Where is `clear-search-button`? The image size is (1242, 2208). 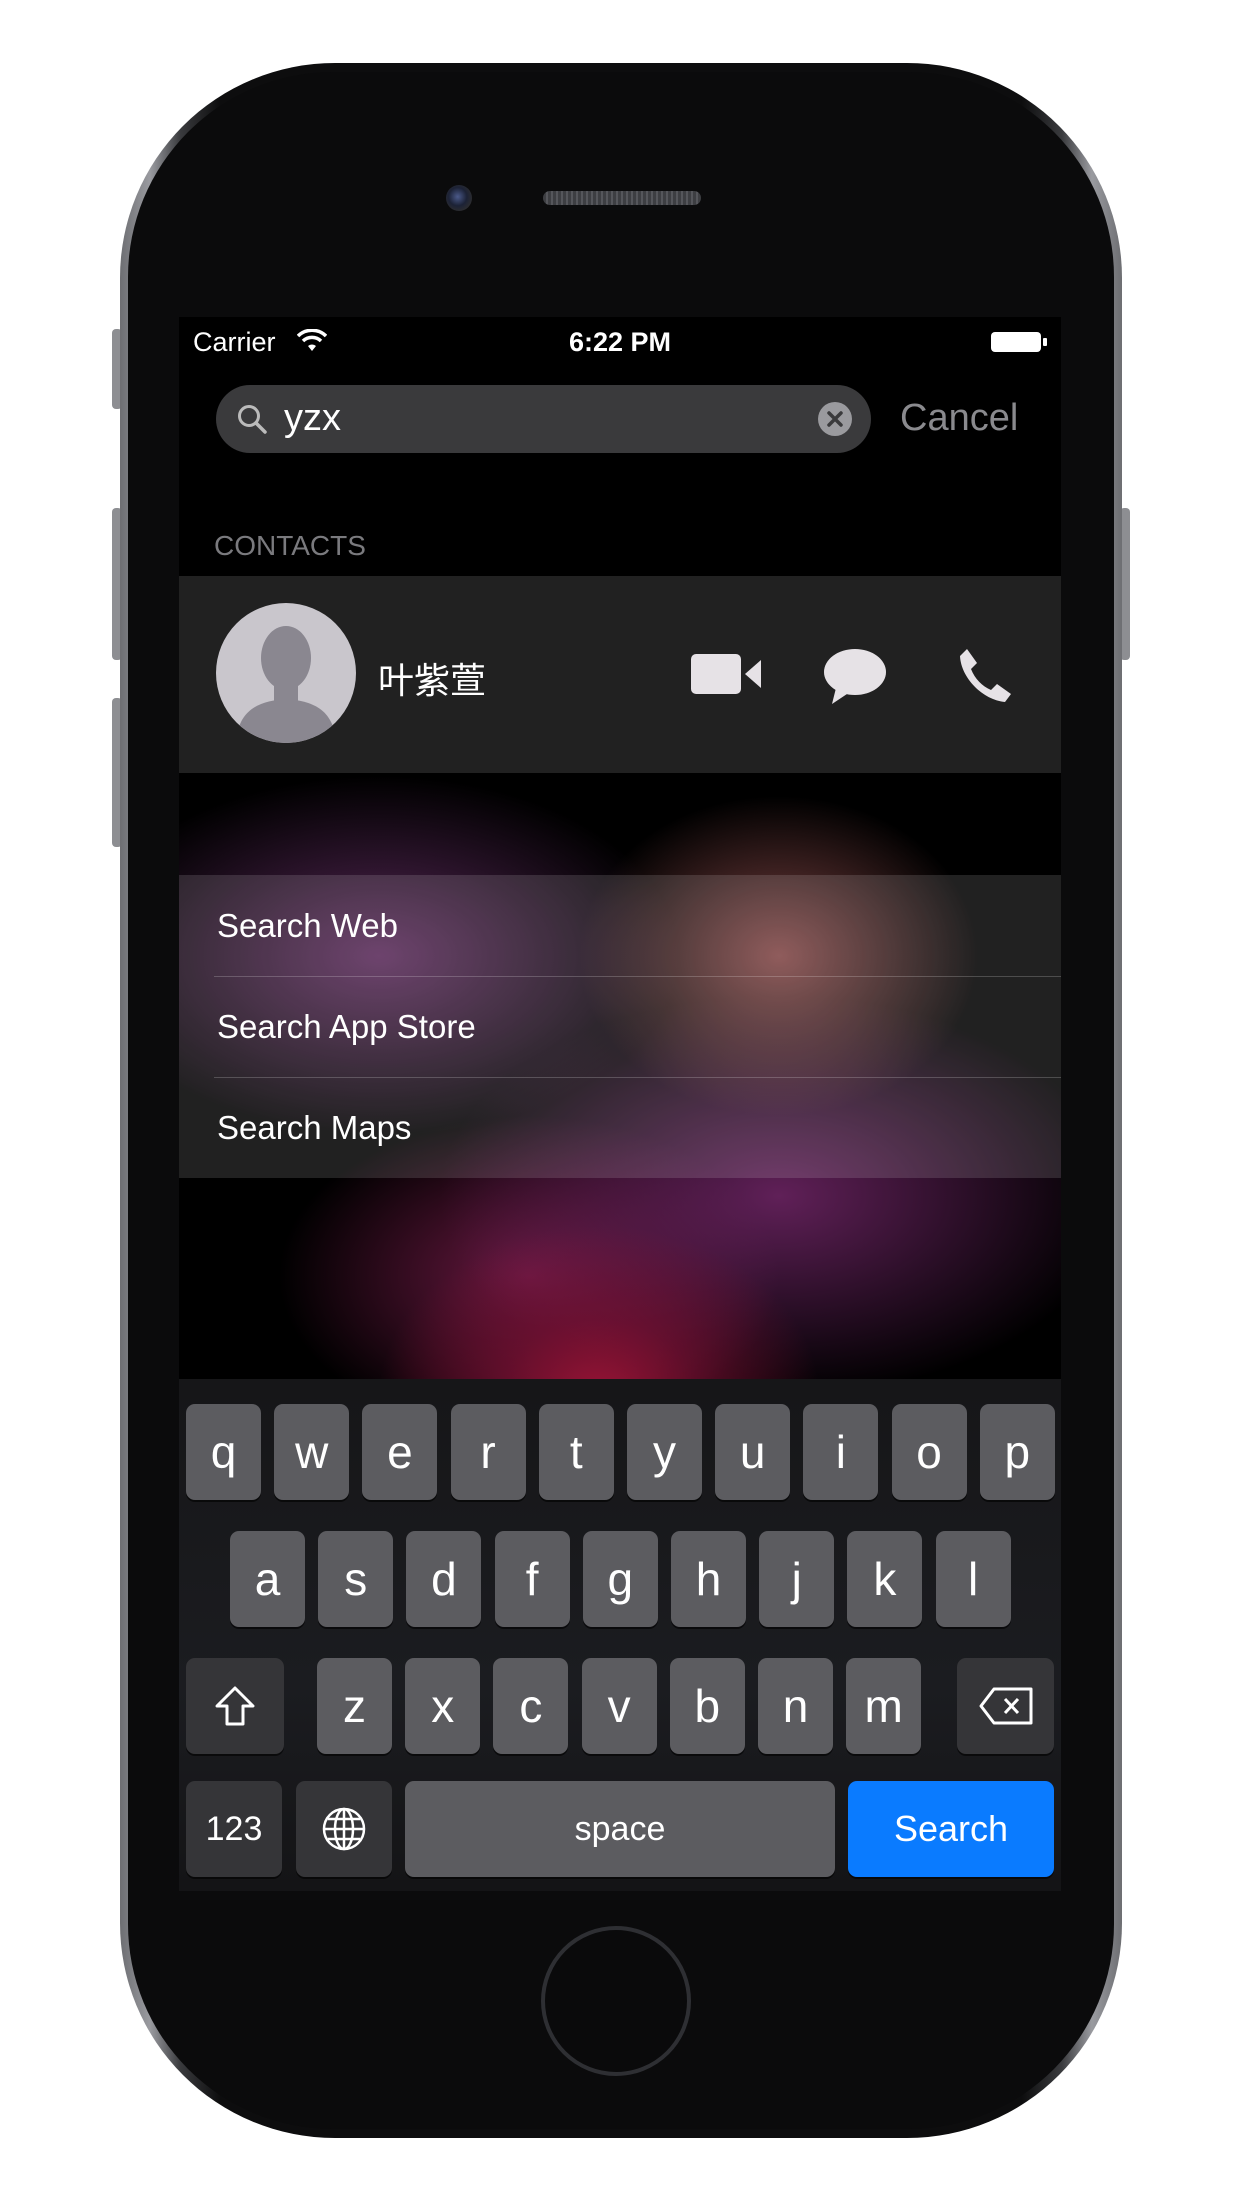
clear-search-button is located at coordinates (835, 419).